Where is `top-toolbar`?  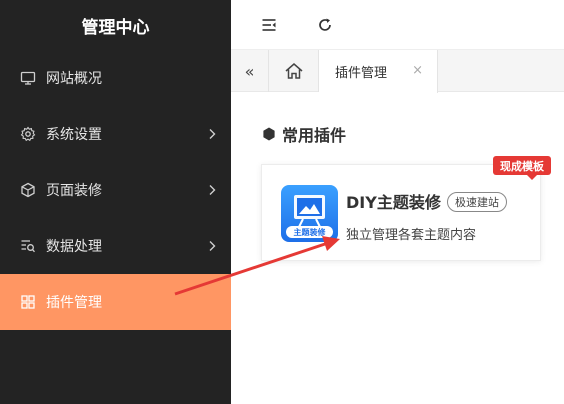 top-toolbar is located at coordinates (397, 25).